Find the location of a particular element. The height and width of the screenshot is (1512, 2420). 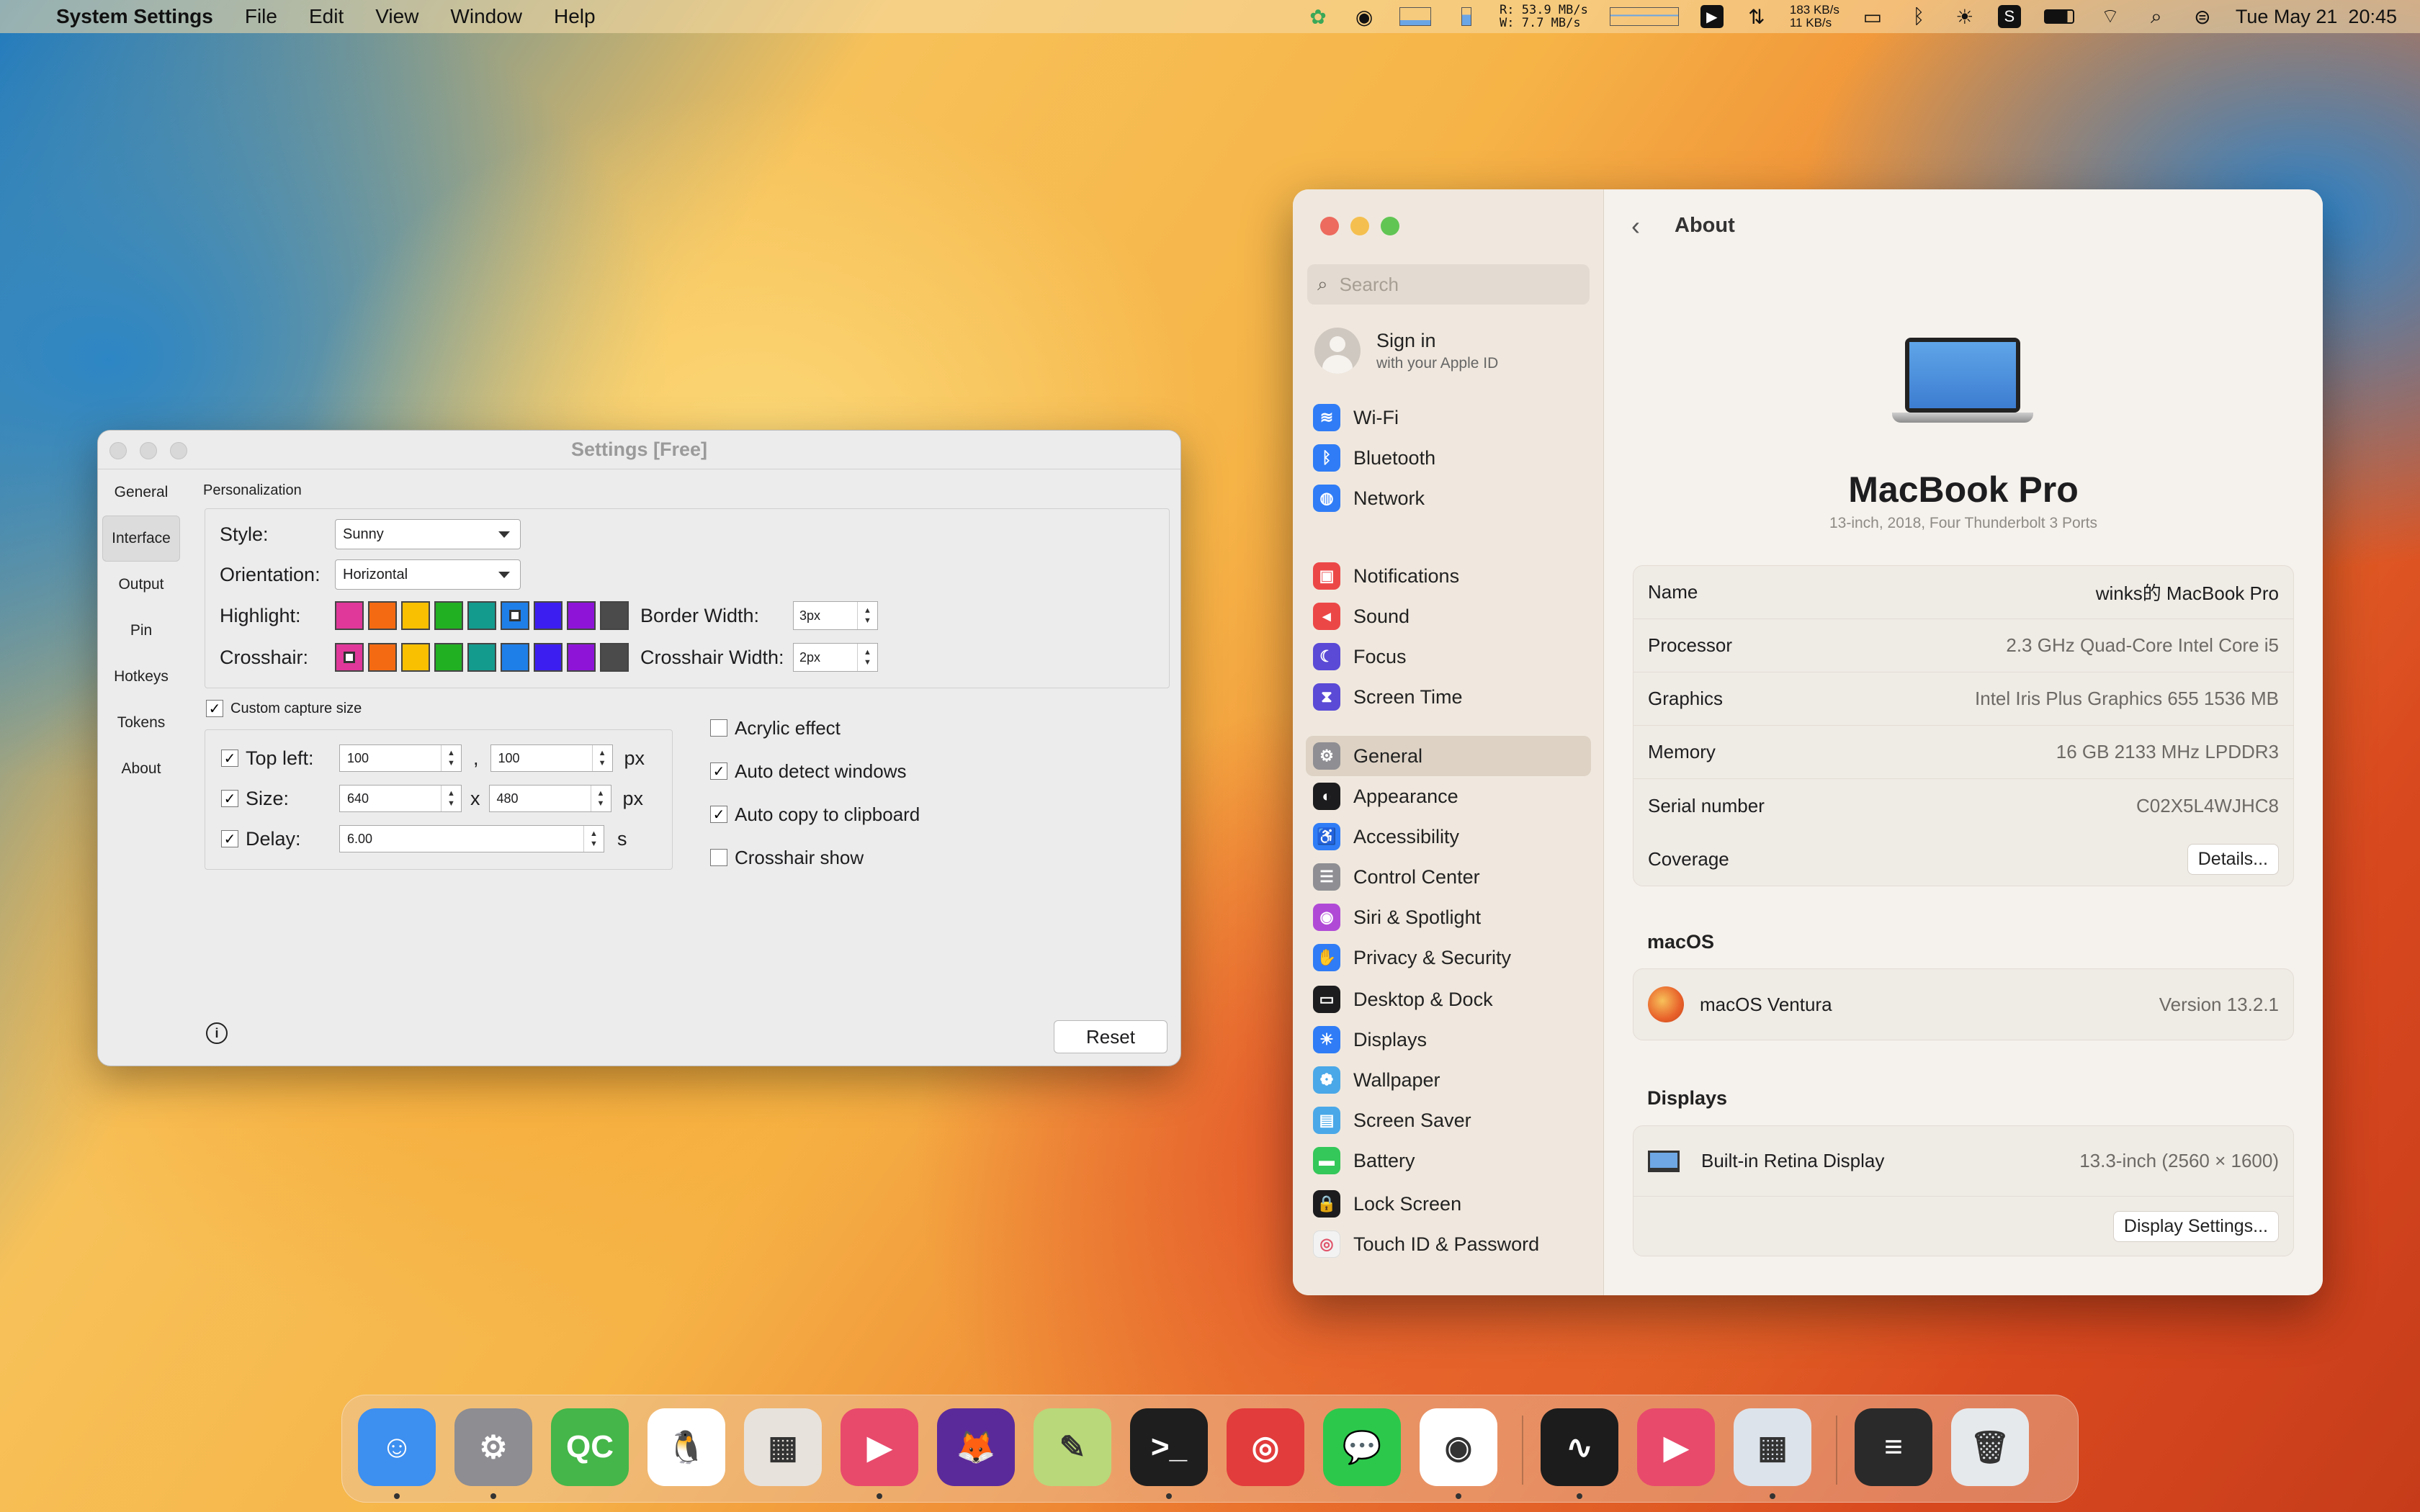

sidebar-item-focus: ☾ Focus is located at coordinates (1448, 656).